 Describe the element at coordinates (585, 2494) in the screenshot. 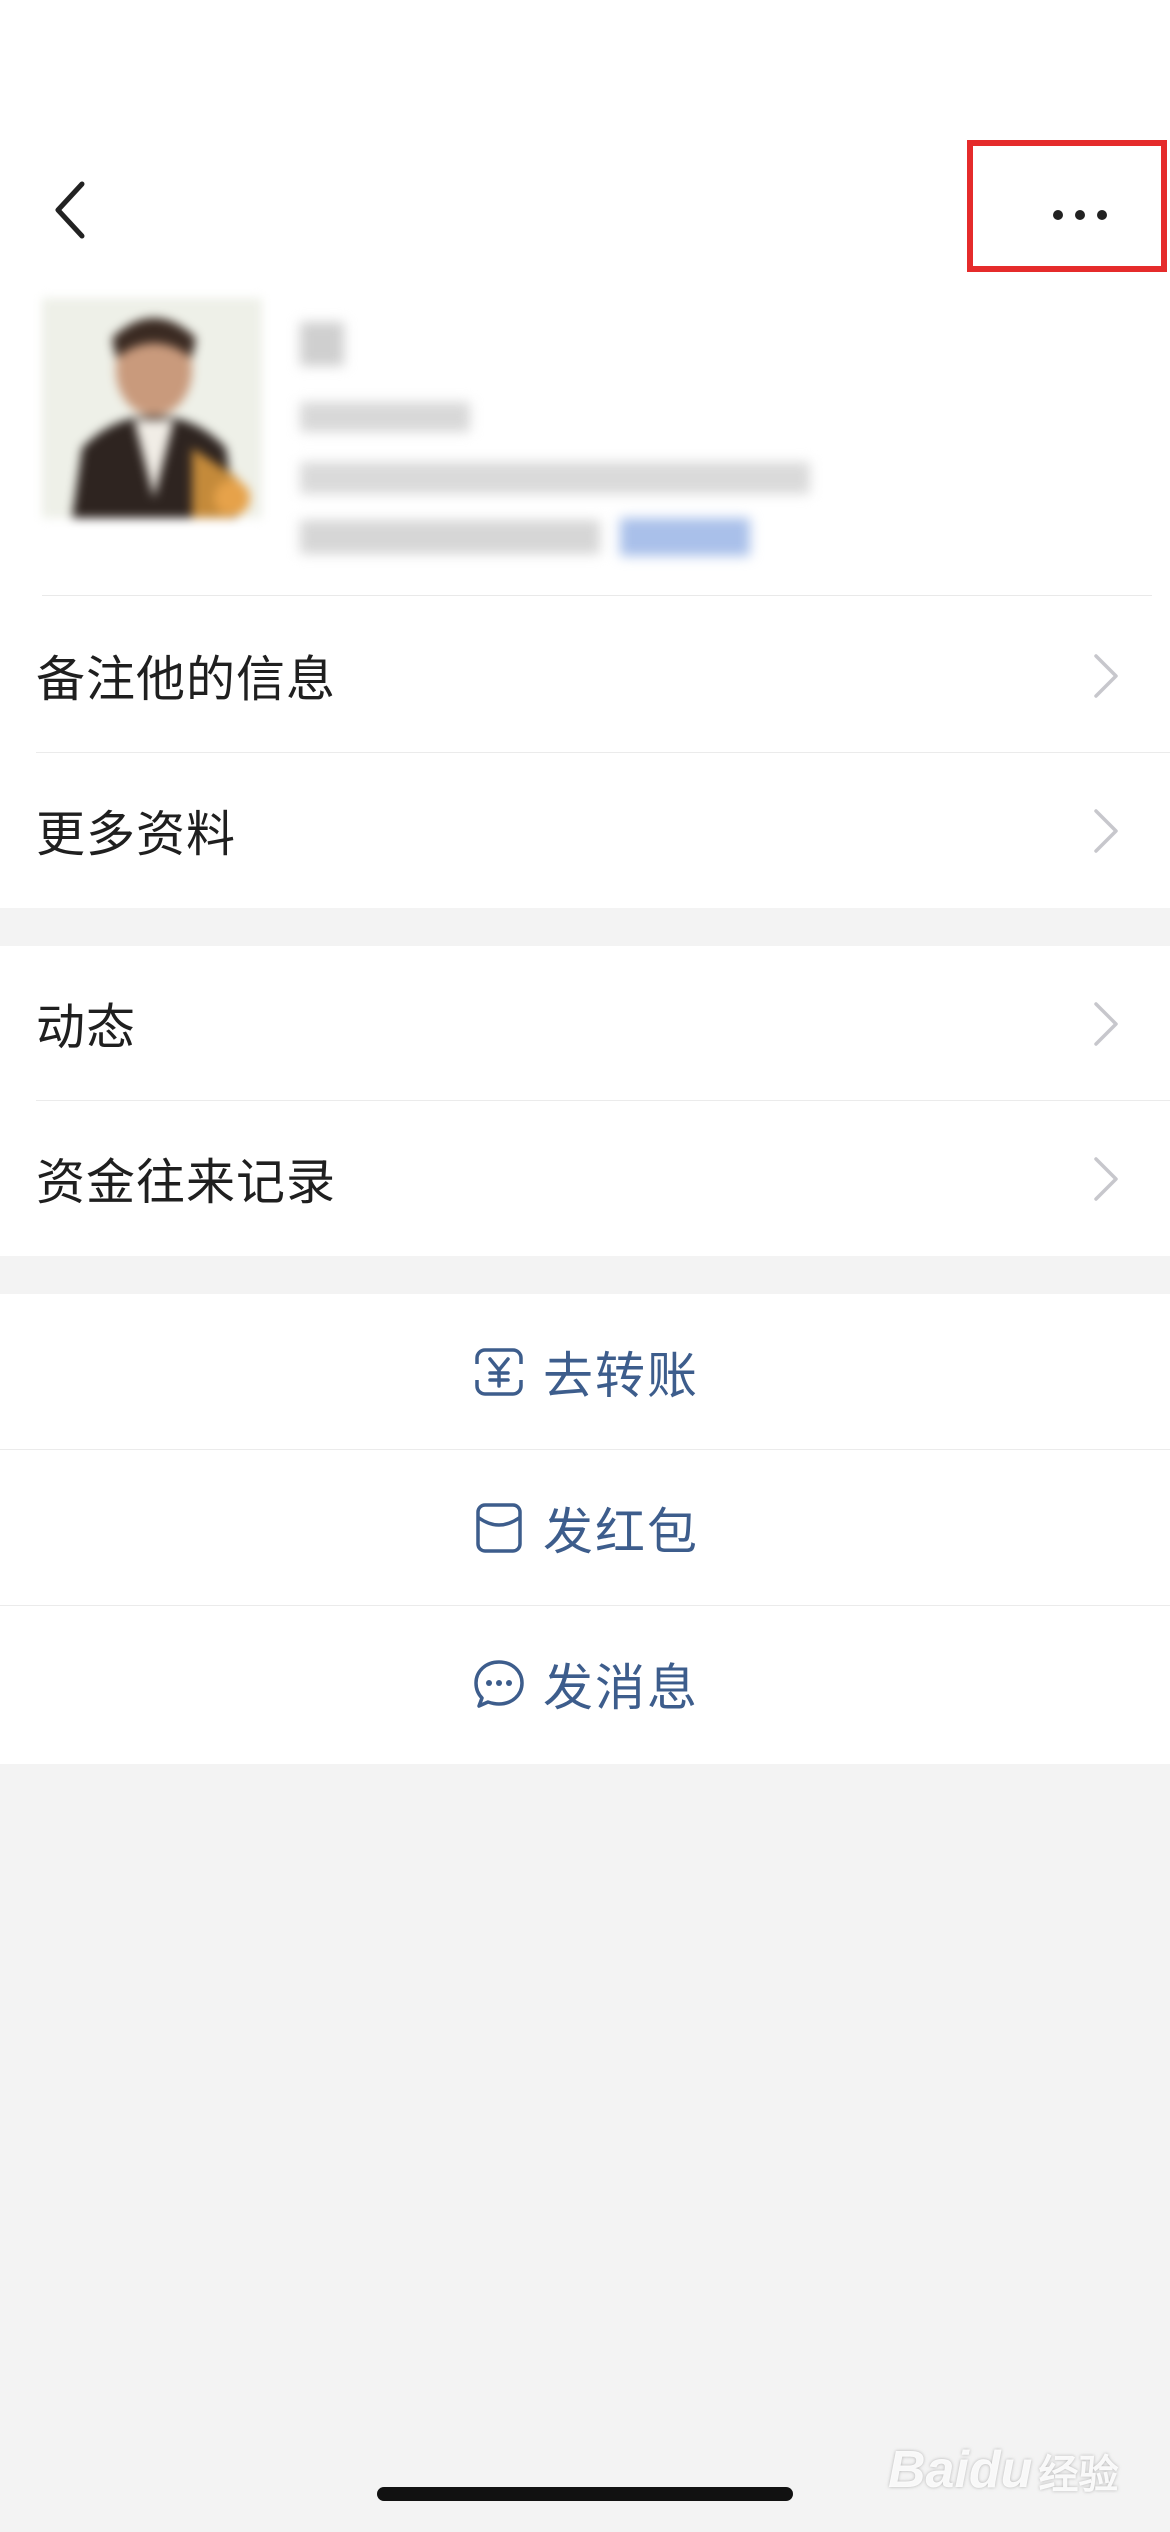

I see `home-indicator` at that location.